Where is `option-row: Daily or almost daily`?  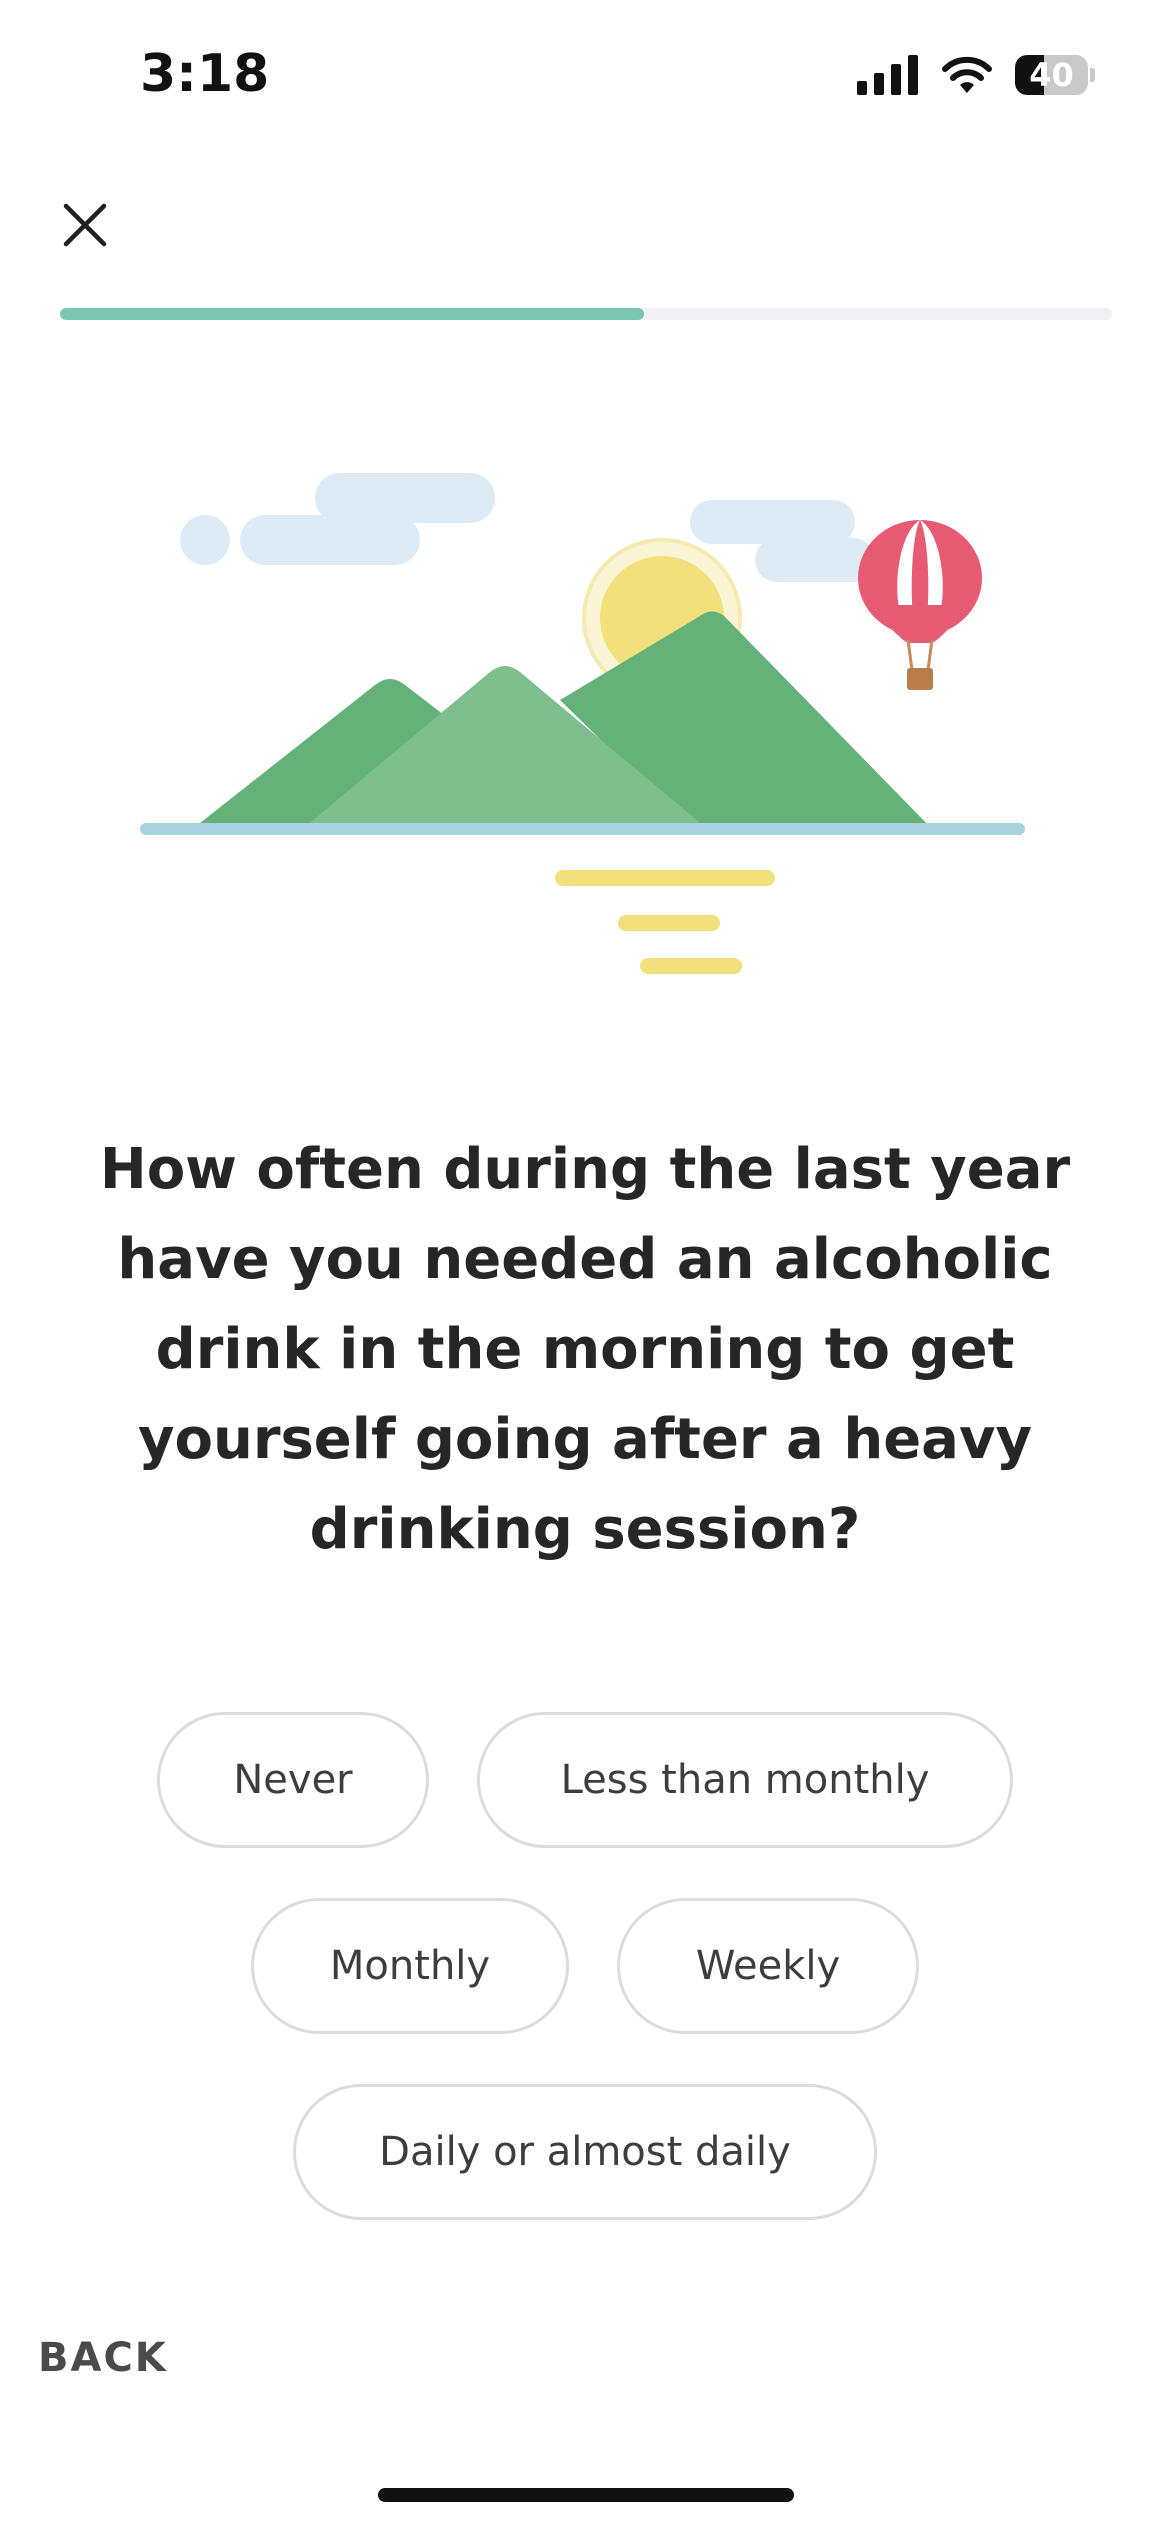 option-row: Daily or almost daily is located at coordinates (585, 2152).